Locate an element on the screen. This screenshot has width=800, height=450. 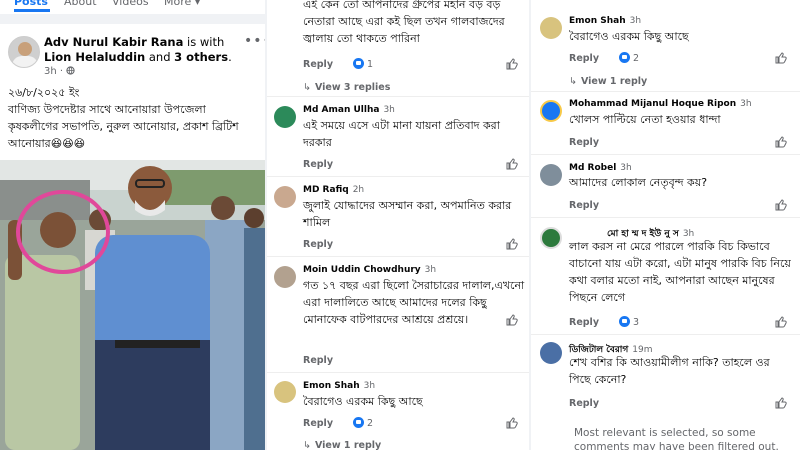
author-name: Adv Nurul Kabir Rana is located at coordinates (113, 42).